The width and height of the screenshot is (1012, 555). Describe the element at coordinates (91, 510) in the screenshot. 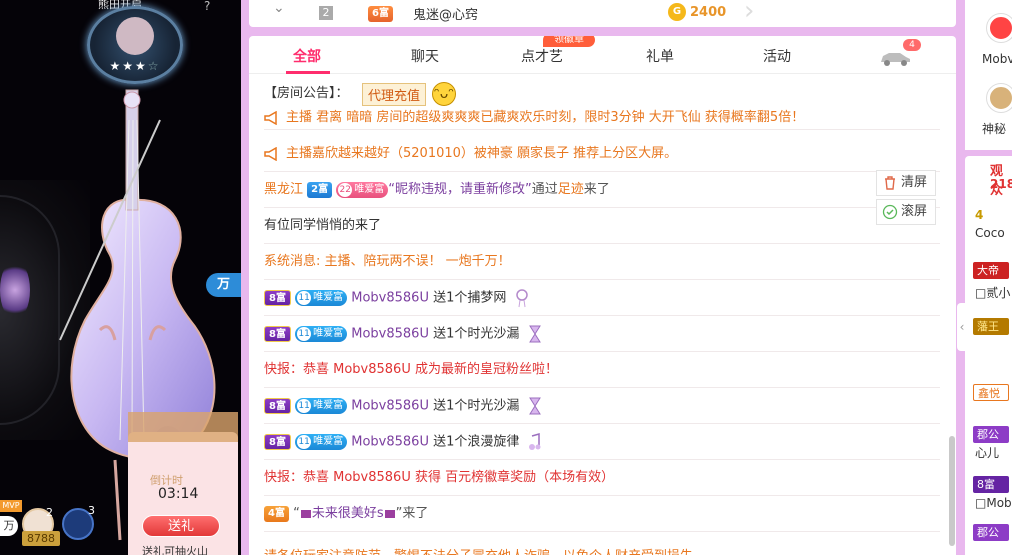

I see `audience-rank-3: 3` at that location.